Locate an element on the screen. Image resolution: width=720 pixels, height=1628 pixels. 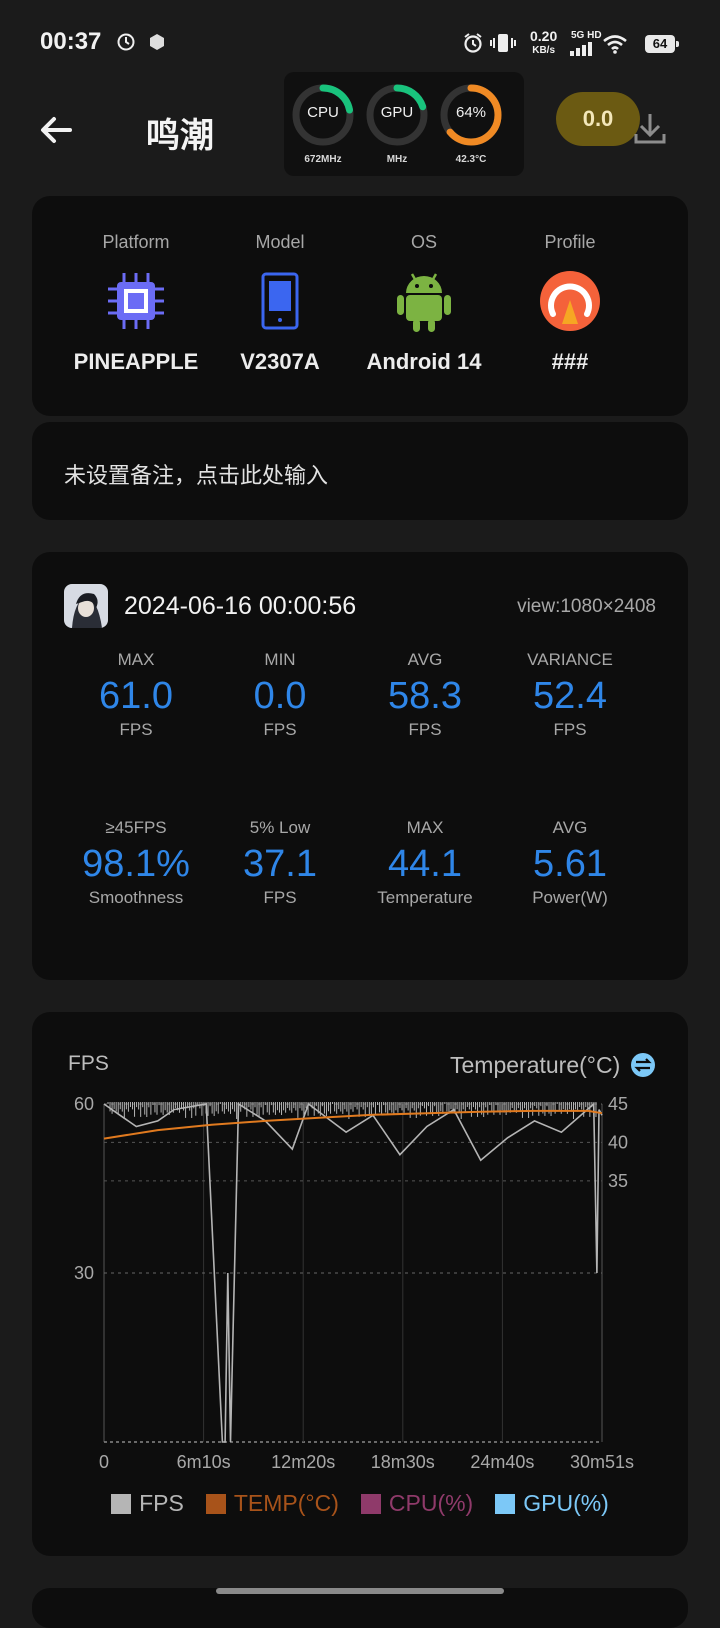
gpu-label: GPU is located at coordinates (397, 112).